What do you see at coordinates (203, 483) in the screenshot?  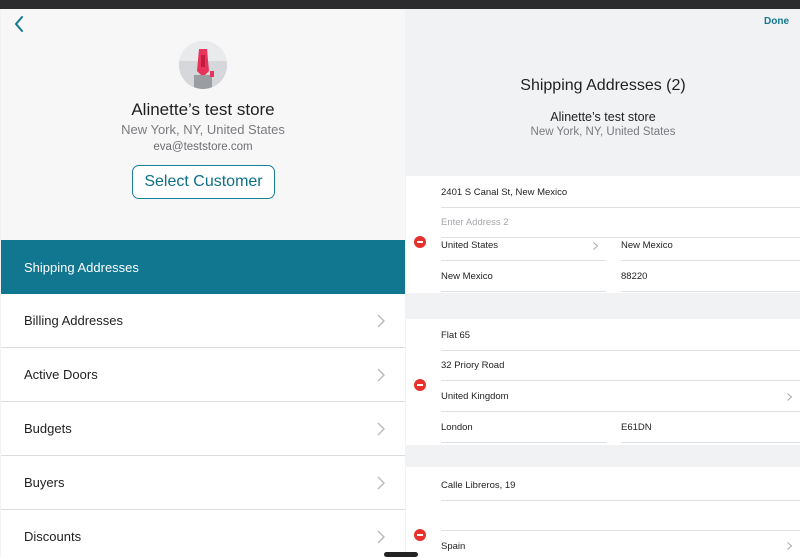 I see `menu-item-buyers: Buyers` at bounding box center [203, 483].